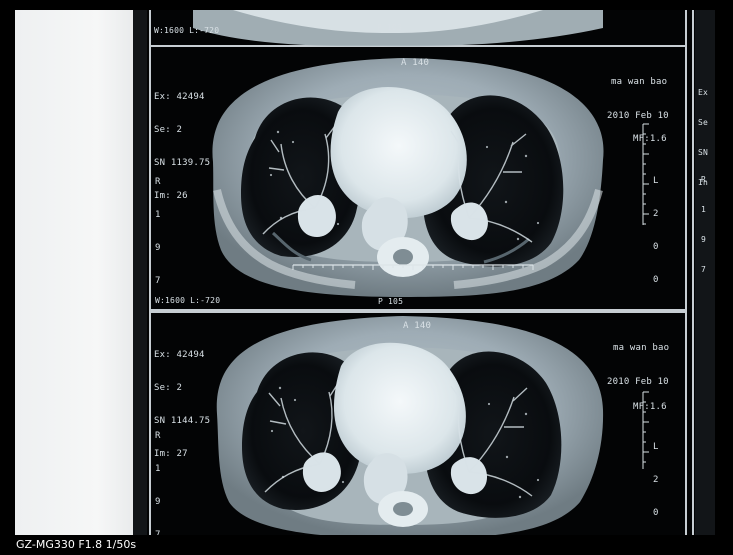 This screenshot has width=733, height=555. What do you see at coordinates (638, 116) in the screenshot?
I see `slice-1-study-date: 2010 Feb 10` at bounding box center [638, 116].